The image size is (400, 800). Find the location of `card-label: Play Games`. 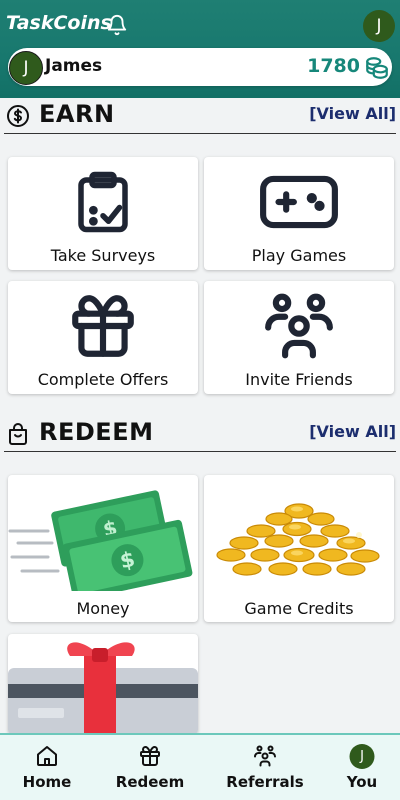

card-label: Play Games is located at coordinates (299, 255).